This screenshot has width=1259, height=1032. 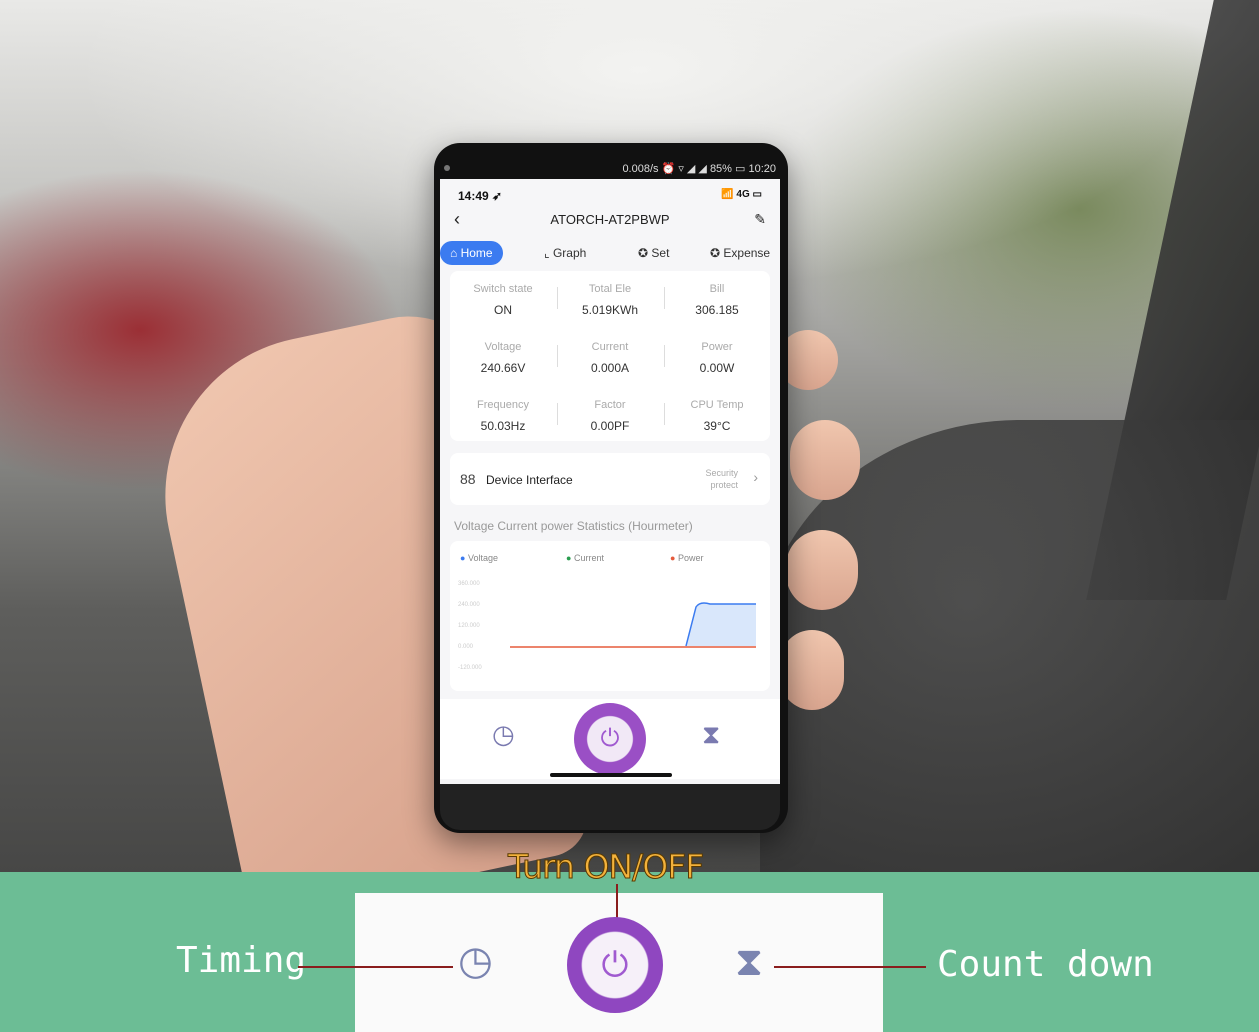 I want to click on home-indicator, so click(x=611, y=775).